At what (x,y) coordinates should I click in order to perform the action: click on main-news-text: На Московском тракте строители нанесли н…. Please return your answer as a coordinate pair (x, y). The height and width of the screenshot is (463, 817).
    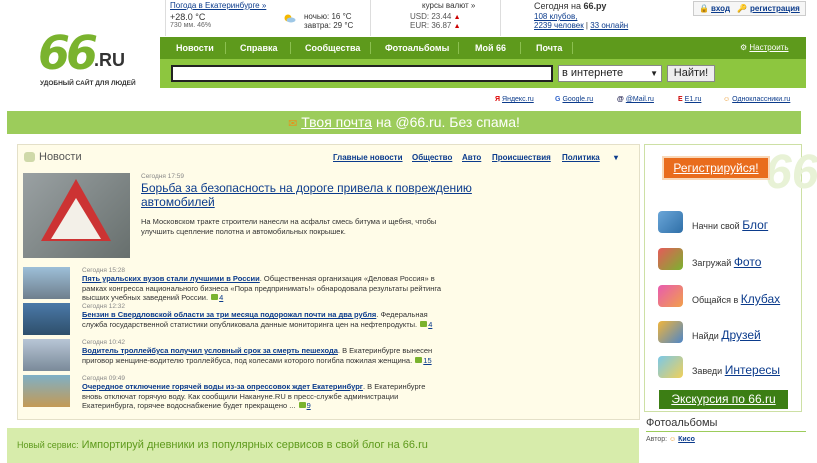
    Looking at the image, I should click on (289, 226).